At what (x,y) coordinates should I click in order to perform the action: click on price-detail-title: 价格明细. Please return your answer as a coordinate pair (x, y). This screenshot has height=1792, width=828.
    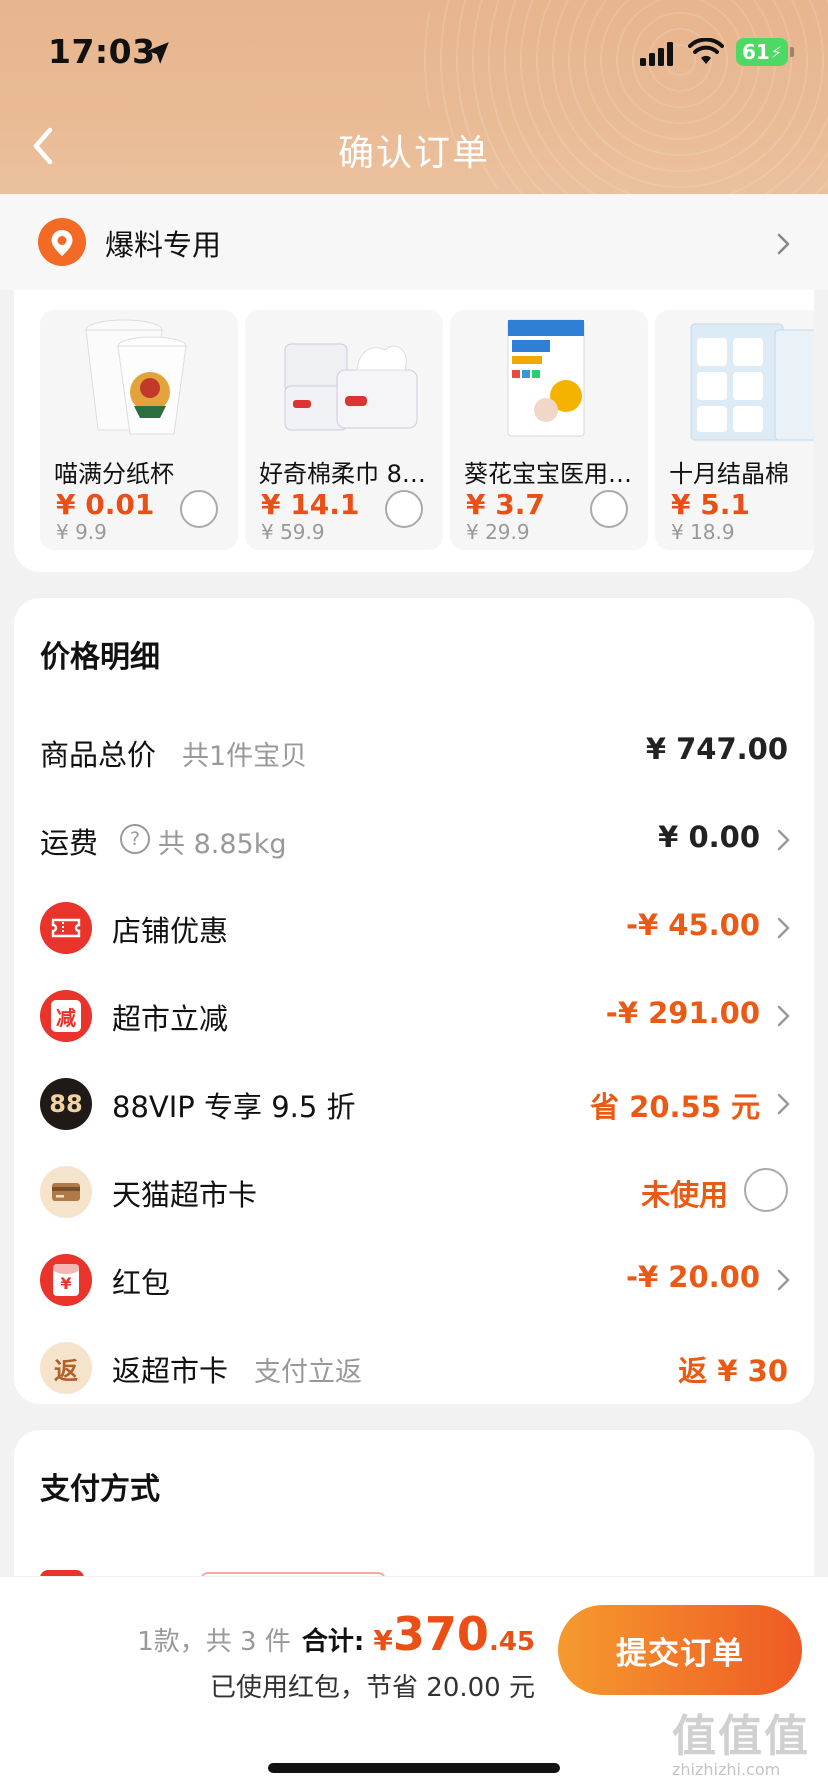
    Looking at the image, I should click on (100, 657).